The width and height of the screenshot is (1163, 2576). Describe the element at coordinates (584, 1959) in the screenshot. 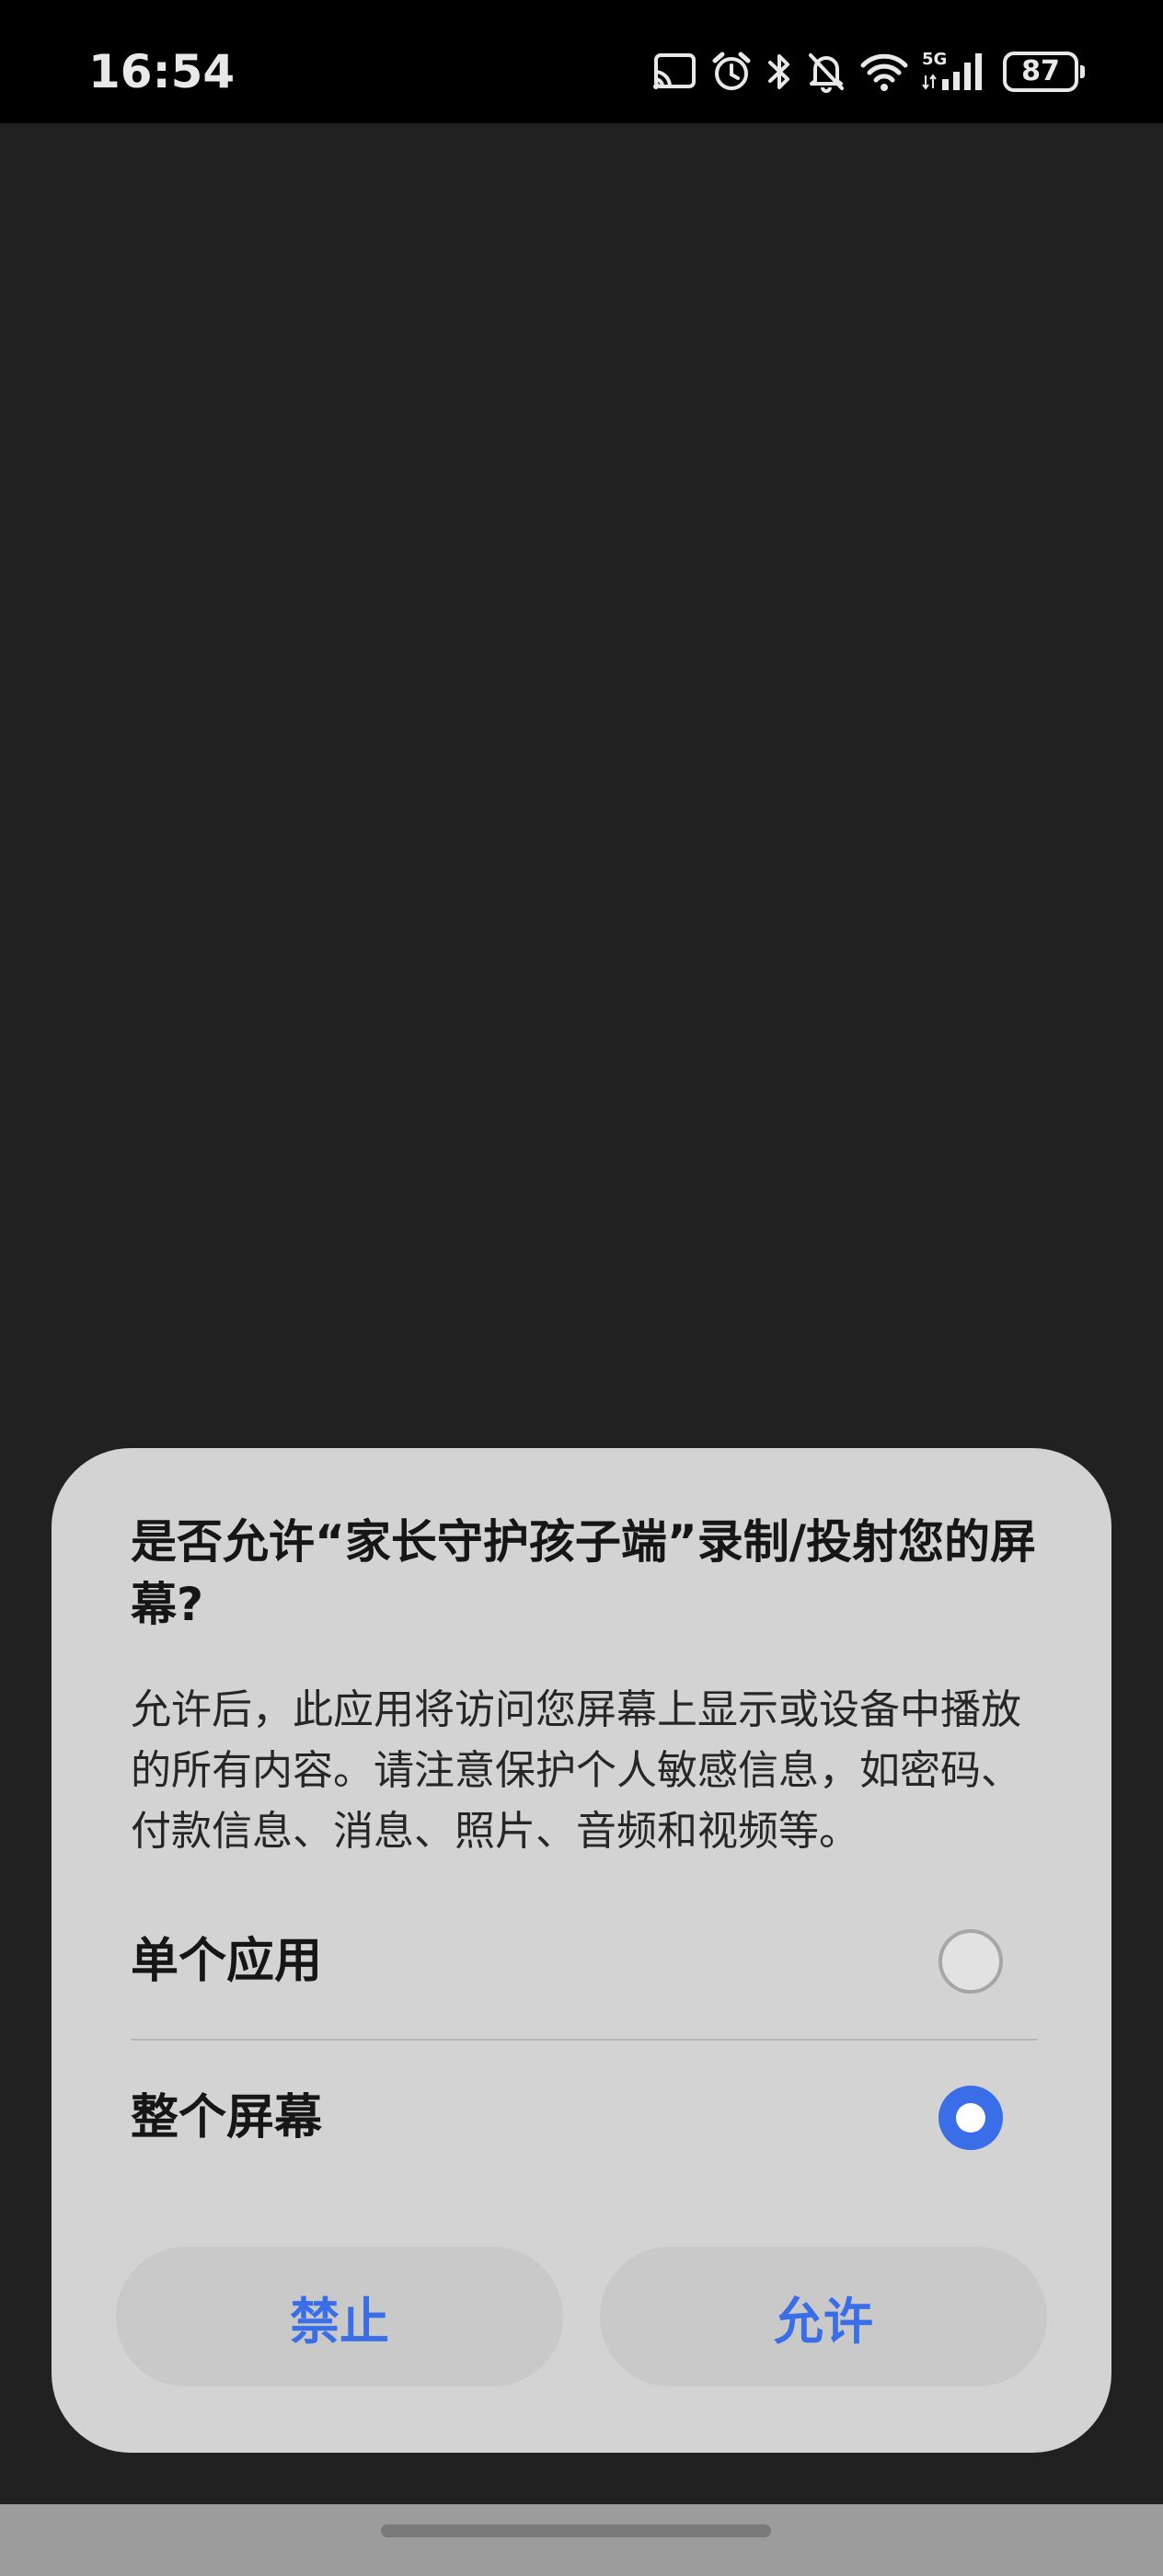

I see `option-single-app: 单个应用` at that location.